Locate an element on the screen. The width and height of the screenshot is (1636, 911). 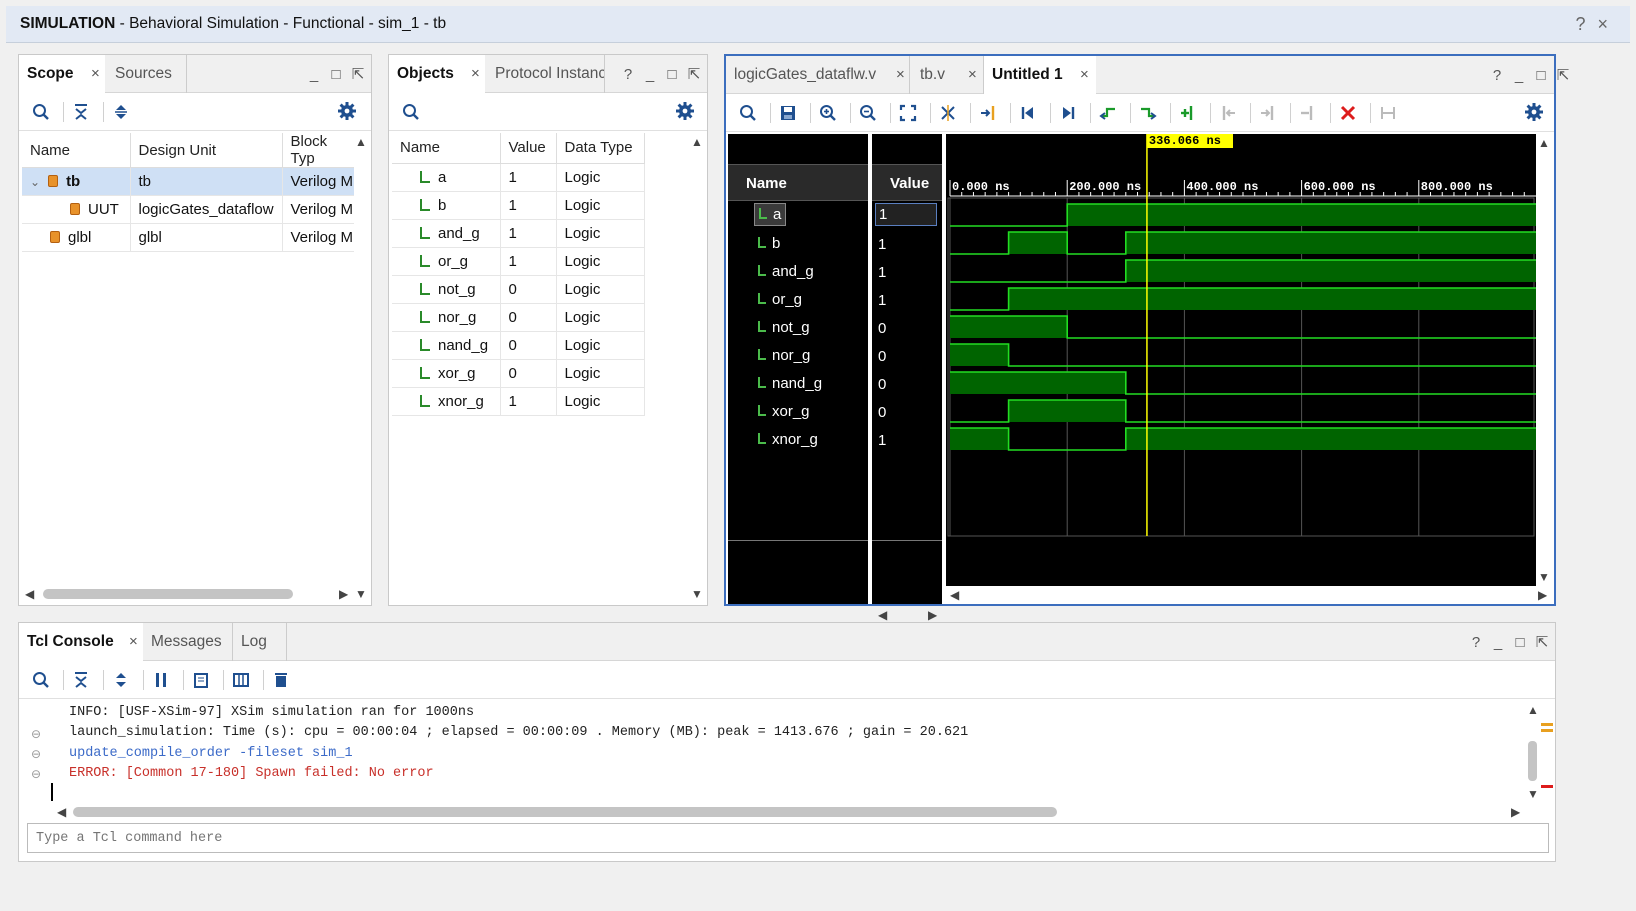
signal-row-and_g: and_g is located at coordinates (786, 271).